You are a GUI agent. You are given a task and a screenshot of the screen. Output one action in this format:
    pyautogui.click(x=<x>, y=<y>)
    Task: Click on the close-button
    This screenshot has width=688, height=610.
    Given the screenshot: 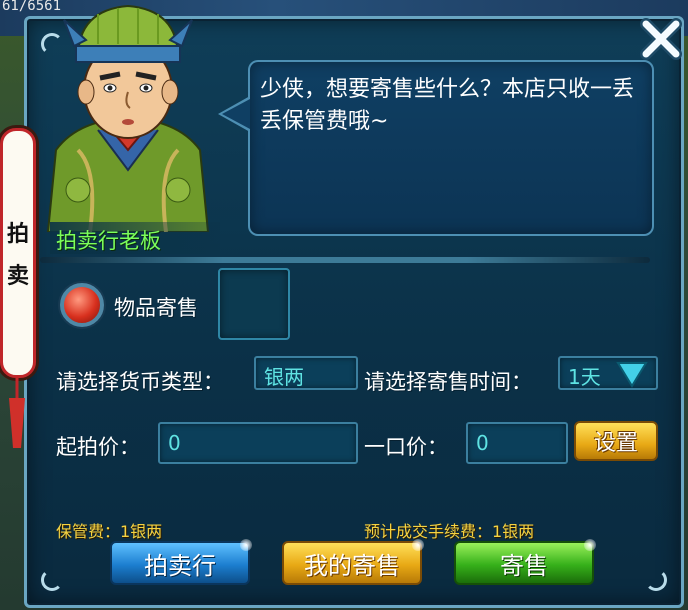 What is the action you would take?
    pyautogui.click(x=661, y=39)
    